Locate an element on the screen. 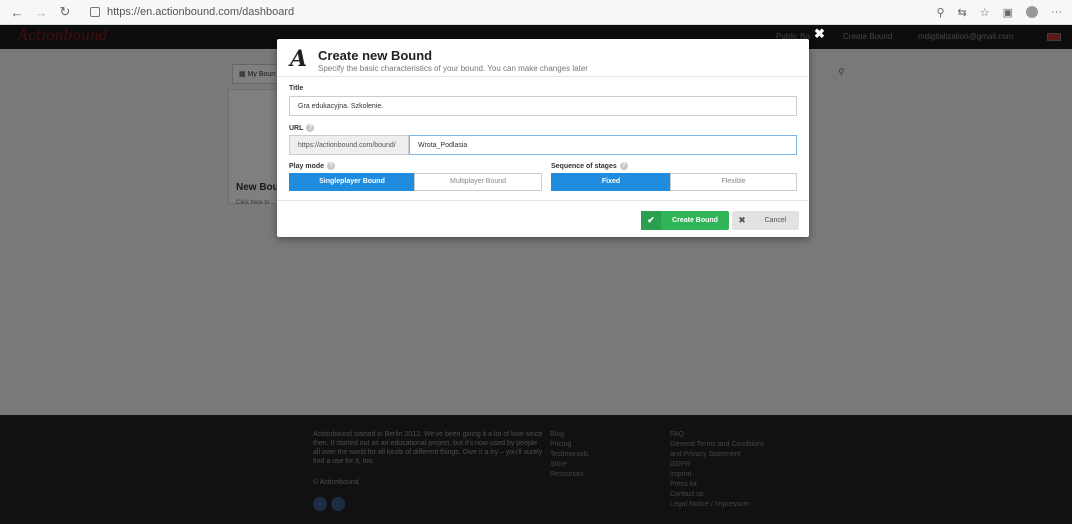 Image resolution: width=1072 pixels, height=524 pixels. flexible-sequence-toggle: Flexible is located at coordinates (733, 182).